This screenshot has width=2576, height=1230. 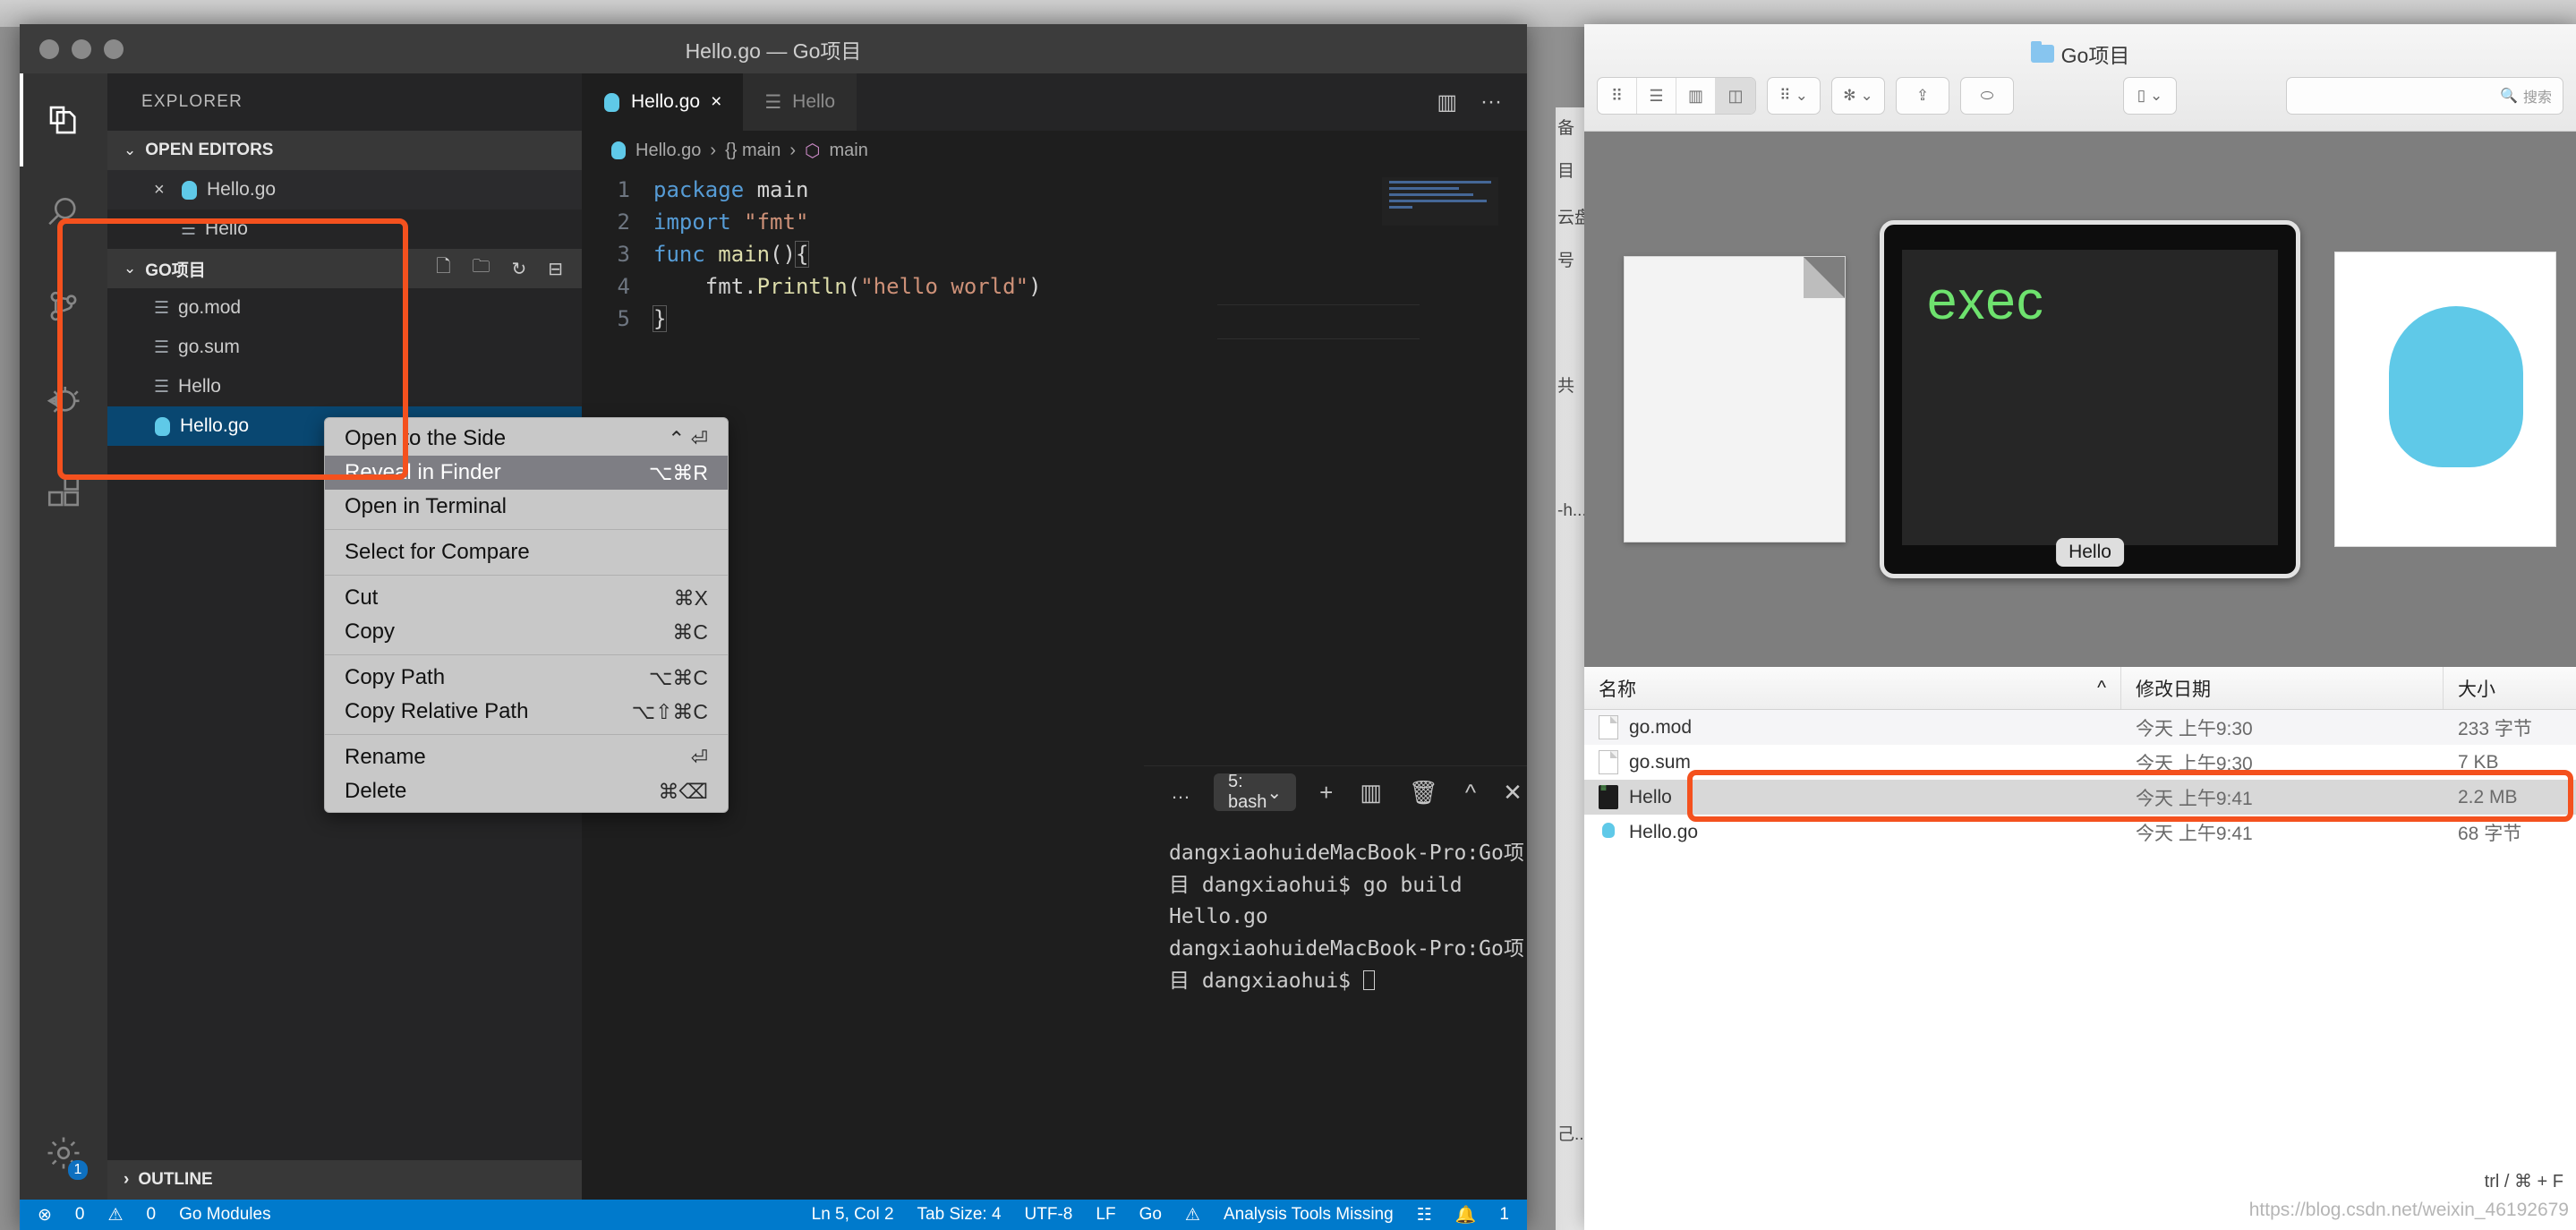 What do you see at coordinates (1371, 793) in the screenshot?
I see `split-terminal-icon: ▥` at bounding box center [1371, 793].